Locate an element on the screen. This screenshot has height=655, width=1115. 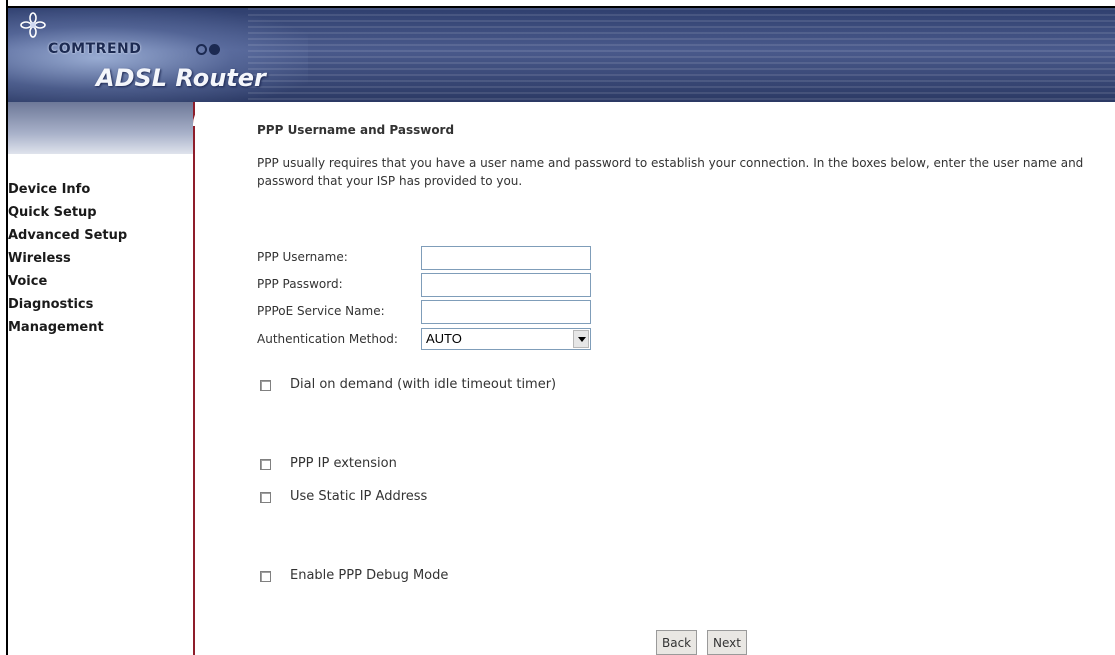
sidebar-item-quick-setup: Quick Setup is located at coordinates (67, 212).